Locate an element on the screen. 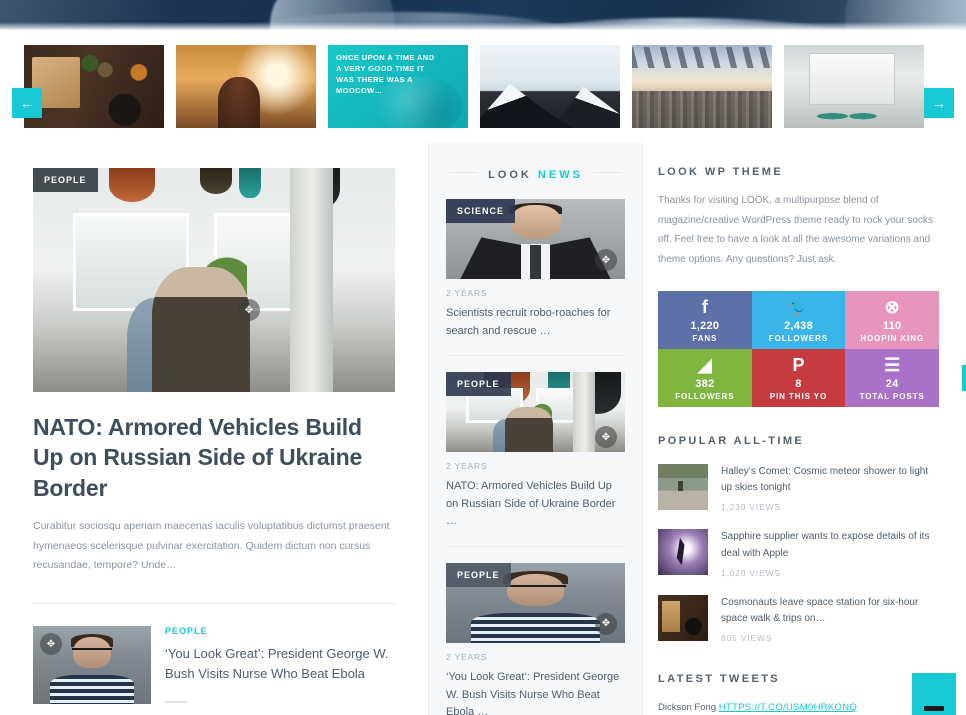 The height and width of the screenshot is (715, 966). widget-title-about: LOOK WP THEME is located at coordinates (721, 172).